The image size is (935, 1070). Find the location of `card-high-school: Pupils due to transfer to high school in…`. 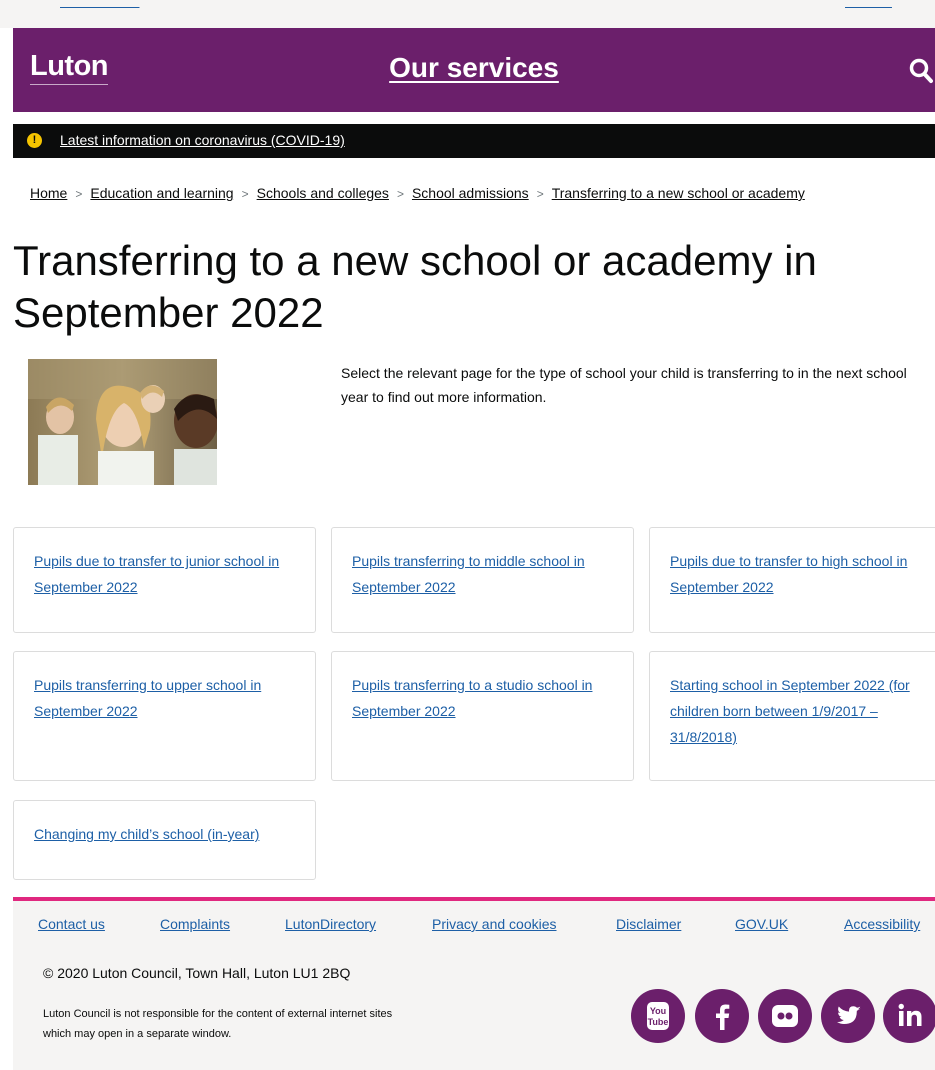

card-high-school: Pupils due to transfer to high school in… is located at coordinates (792, 580).